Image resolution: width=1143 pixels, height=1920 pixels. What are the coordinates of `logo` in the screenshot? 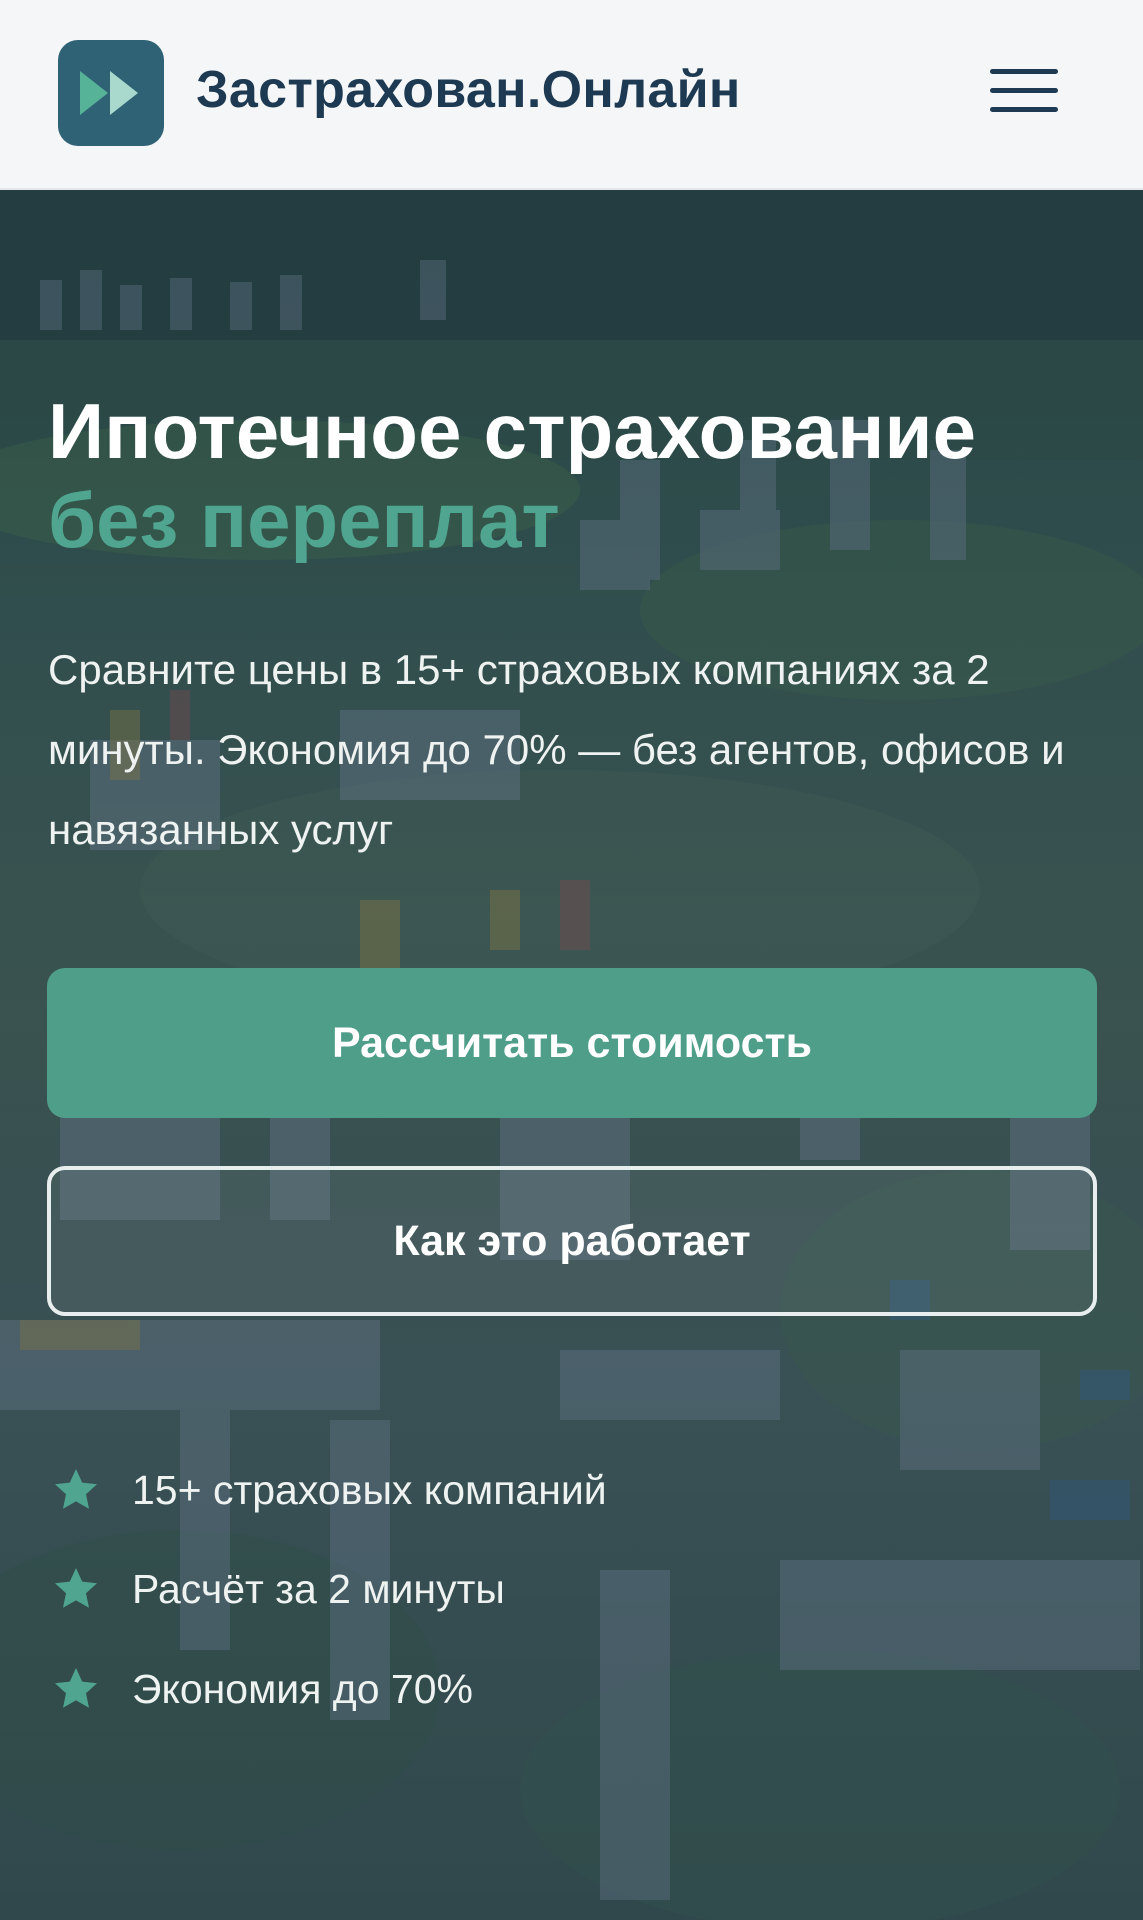 It's located at (111, 93).